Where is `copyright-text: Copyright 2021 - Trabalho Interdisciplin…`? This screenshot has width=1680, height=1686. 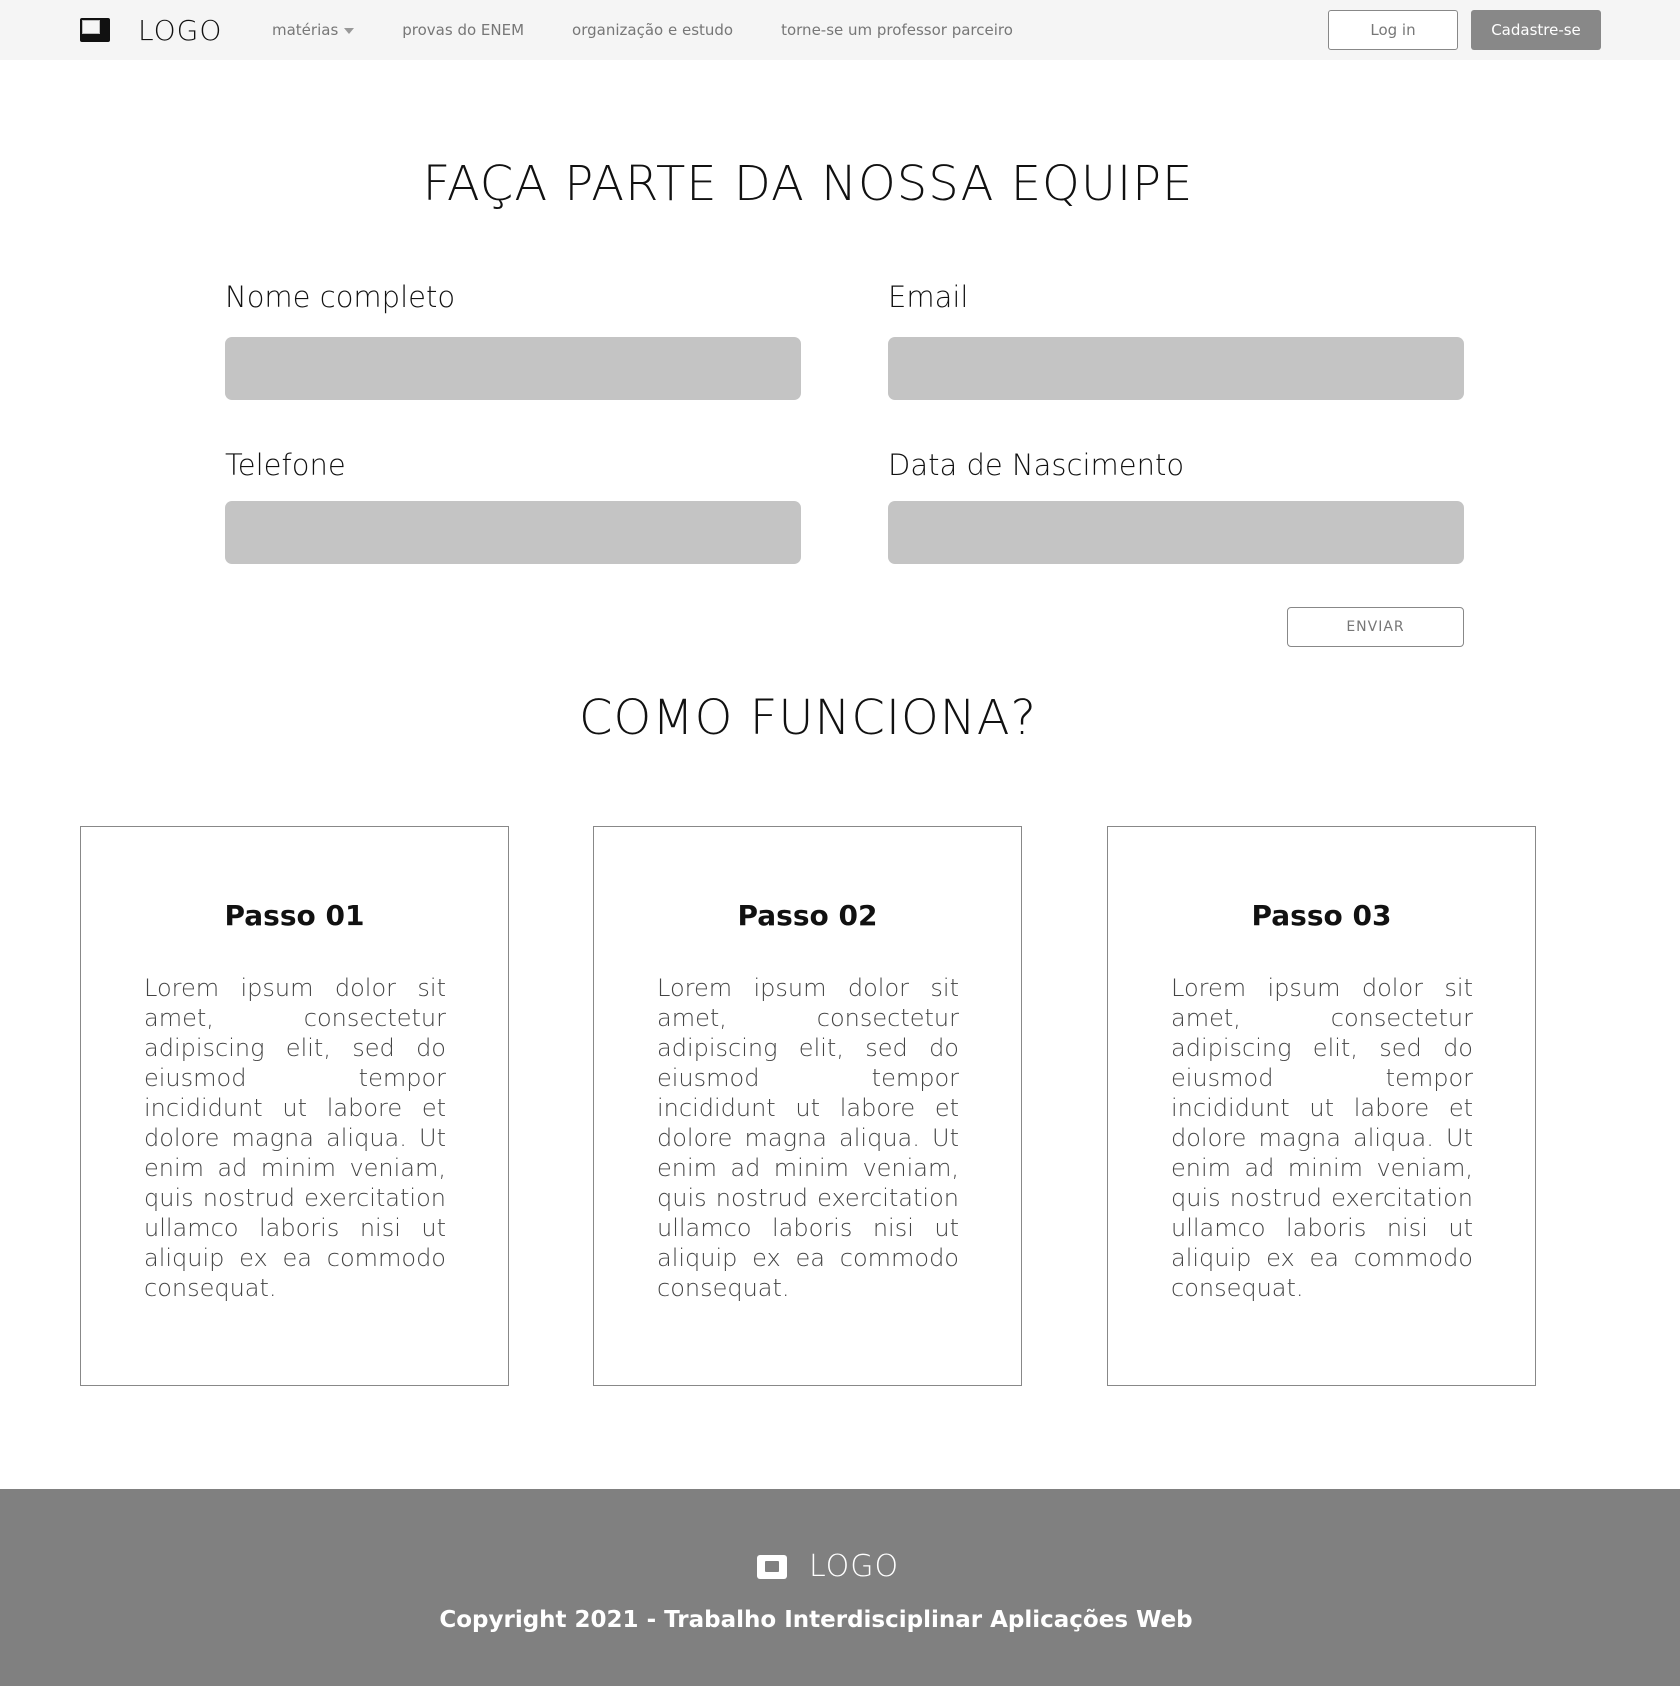
copyright-text: Copyright 2021 - Trabalho Interdisciplin… is located at coordinates (816, 1620).